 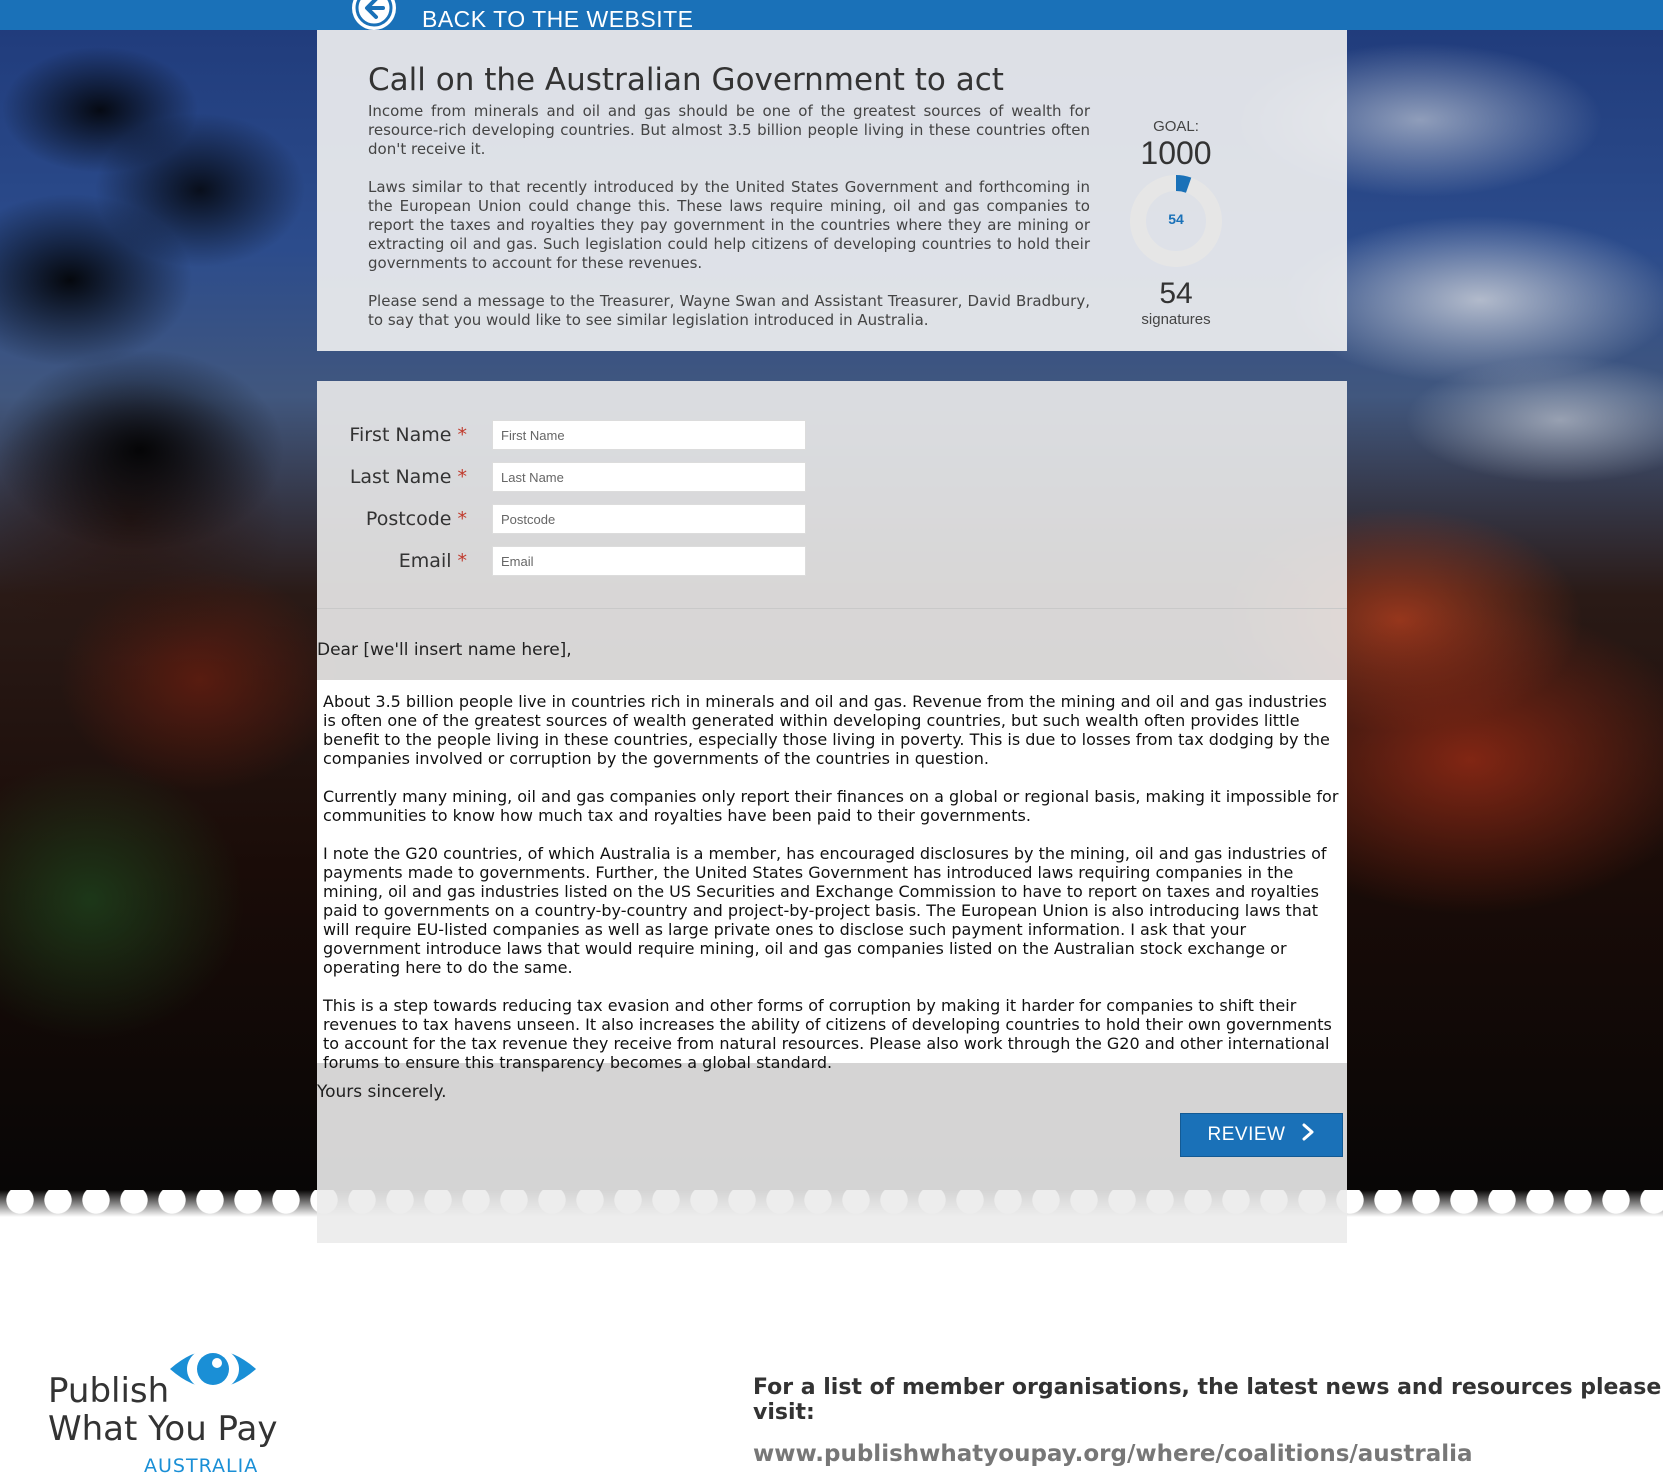 I want to click on back-to-website-link: BACK TO THE WEBSITE, so click(x=523, y=16).